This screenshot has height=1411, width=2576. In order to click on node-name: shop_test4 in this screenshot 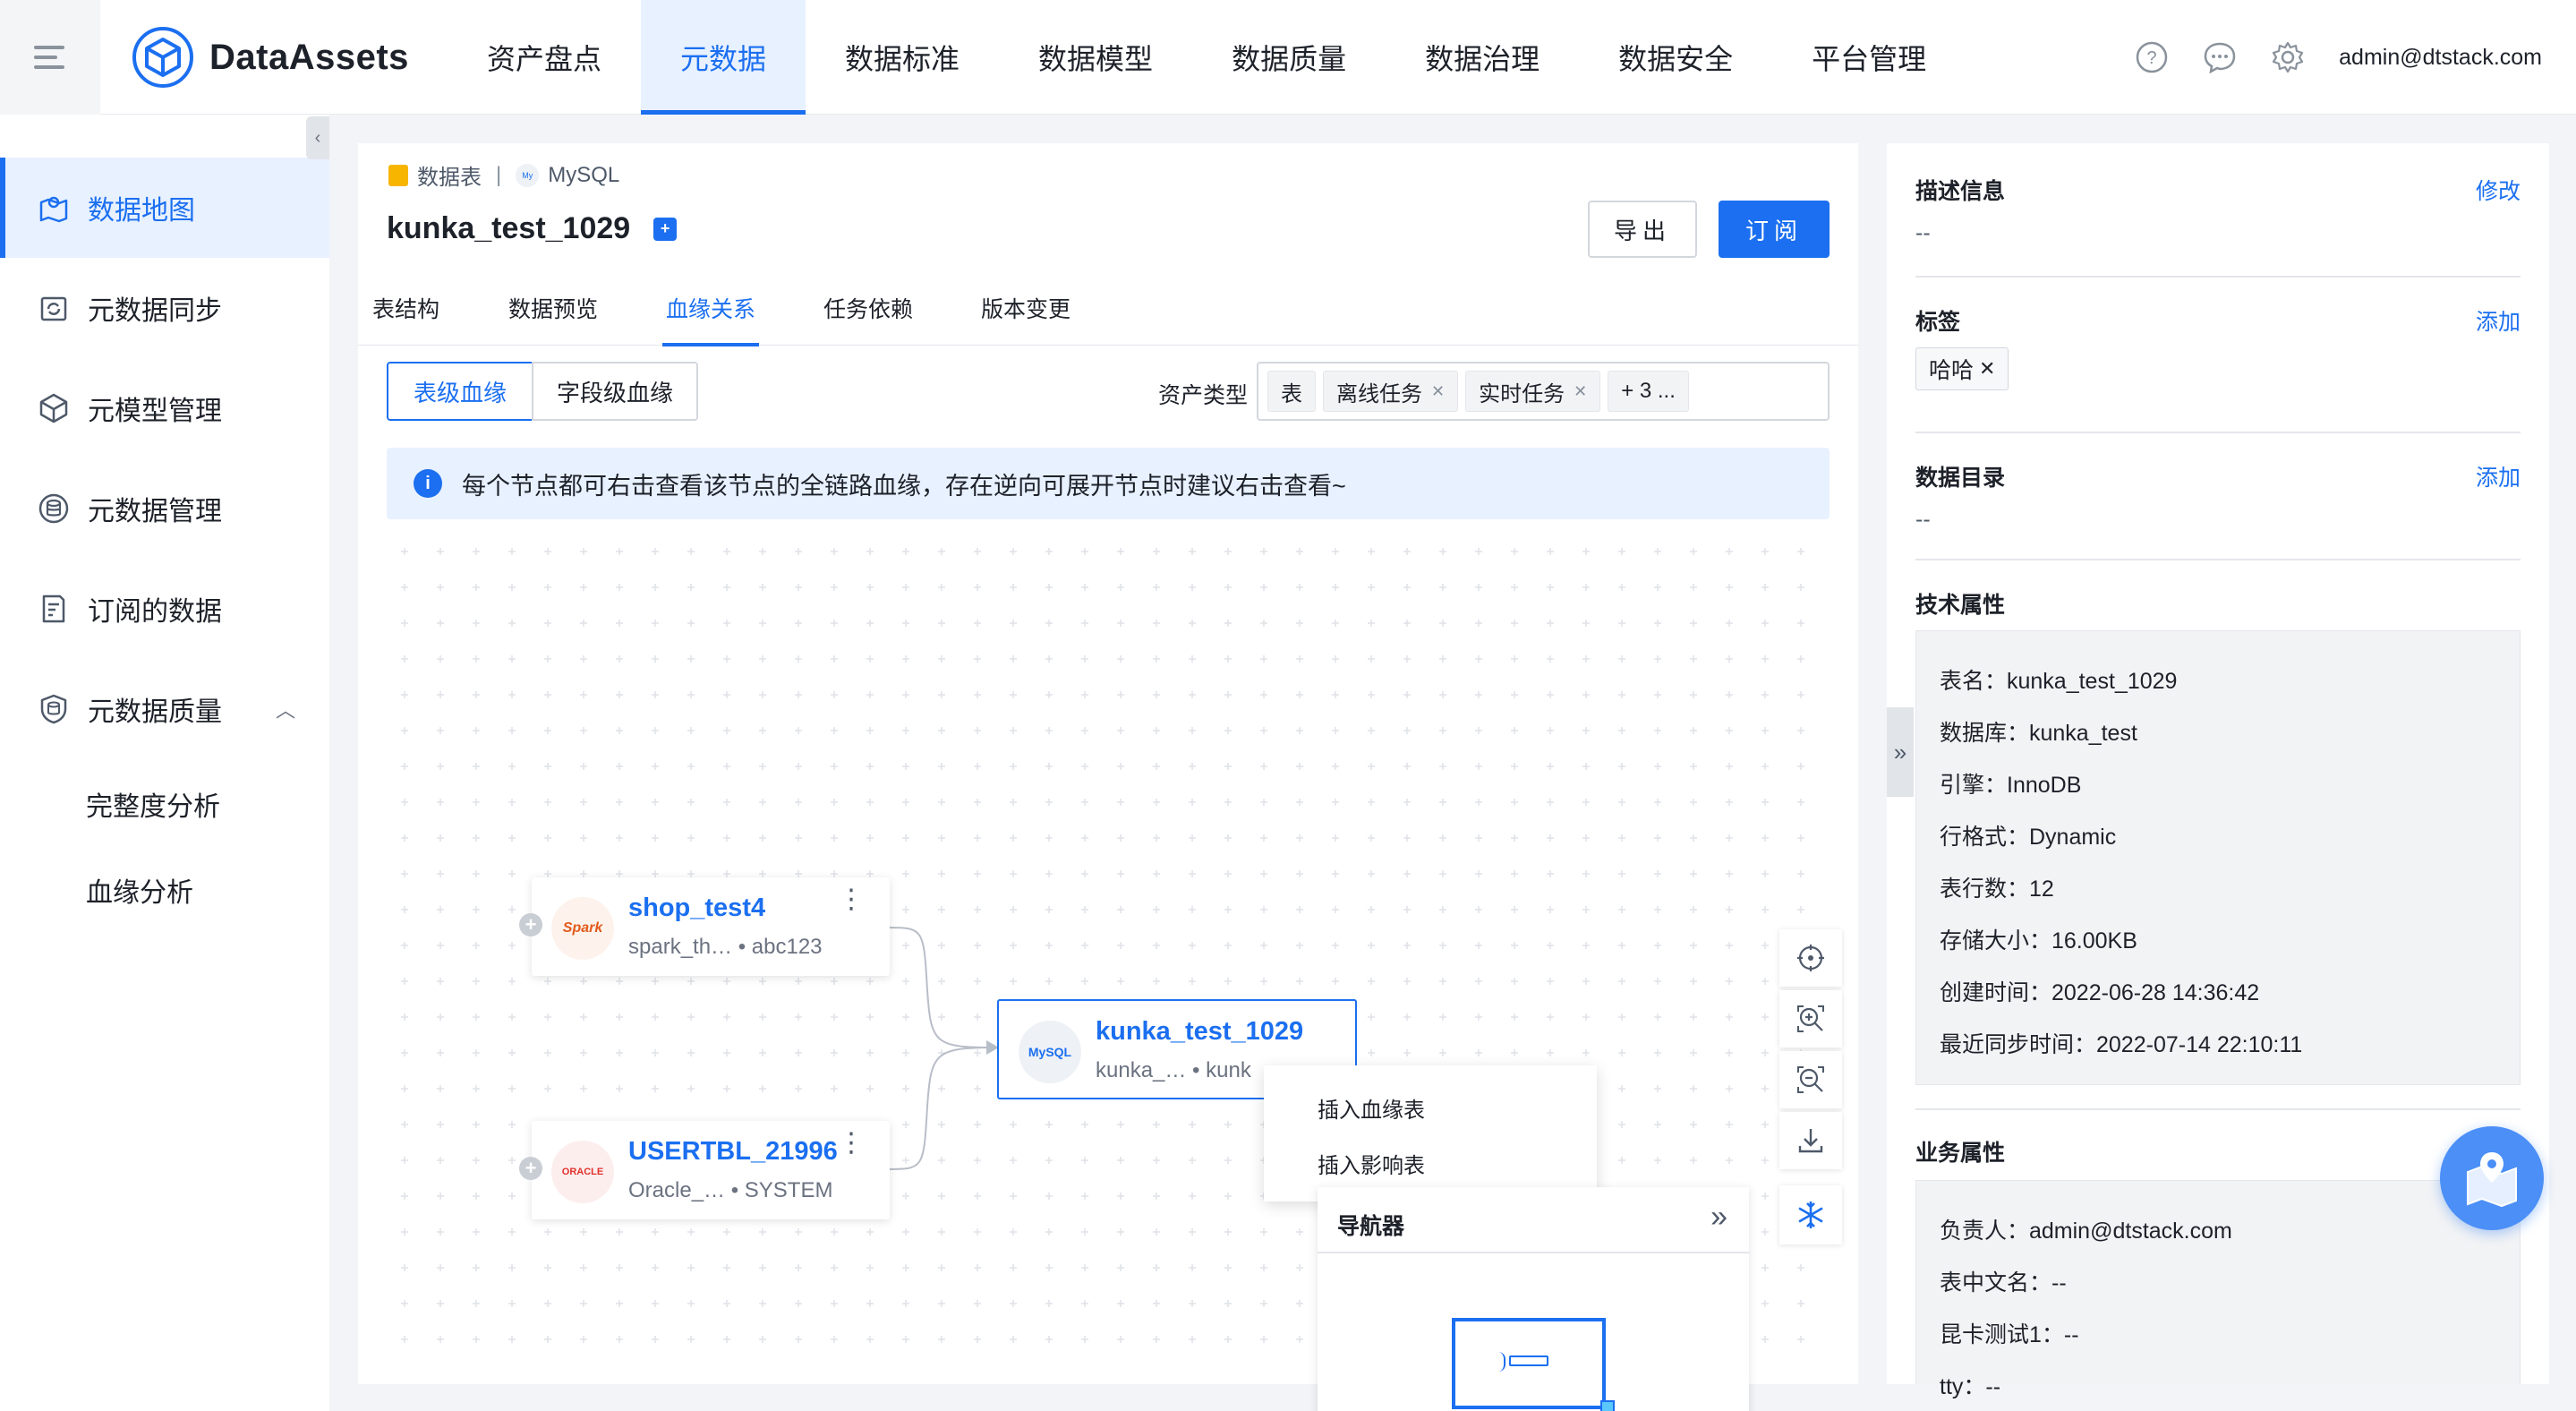, I will do `click(696, 908)`.